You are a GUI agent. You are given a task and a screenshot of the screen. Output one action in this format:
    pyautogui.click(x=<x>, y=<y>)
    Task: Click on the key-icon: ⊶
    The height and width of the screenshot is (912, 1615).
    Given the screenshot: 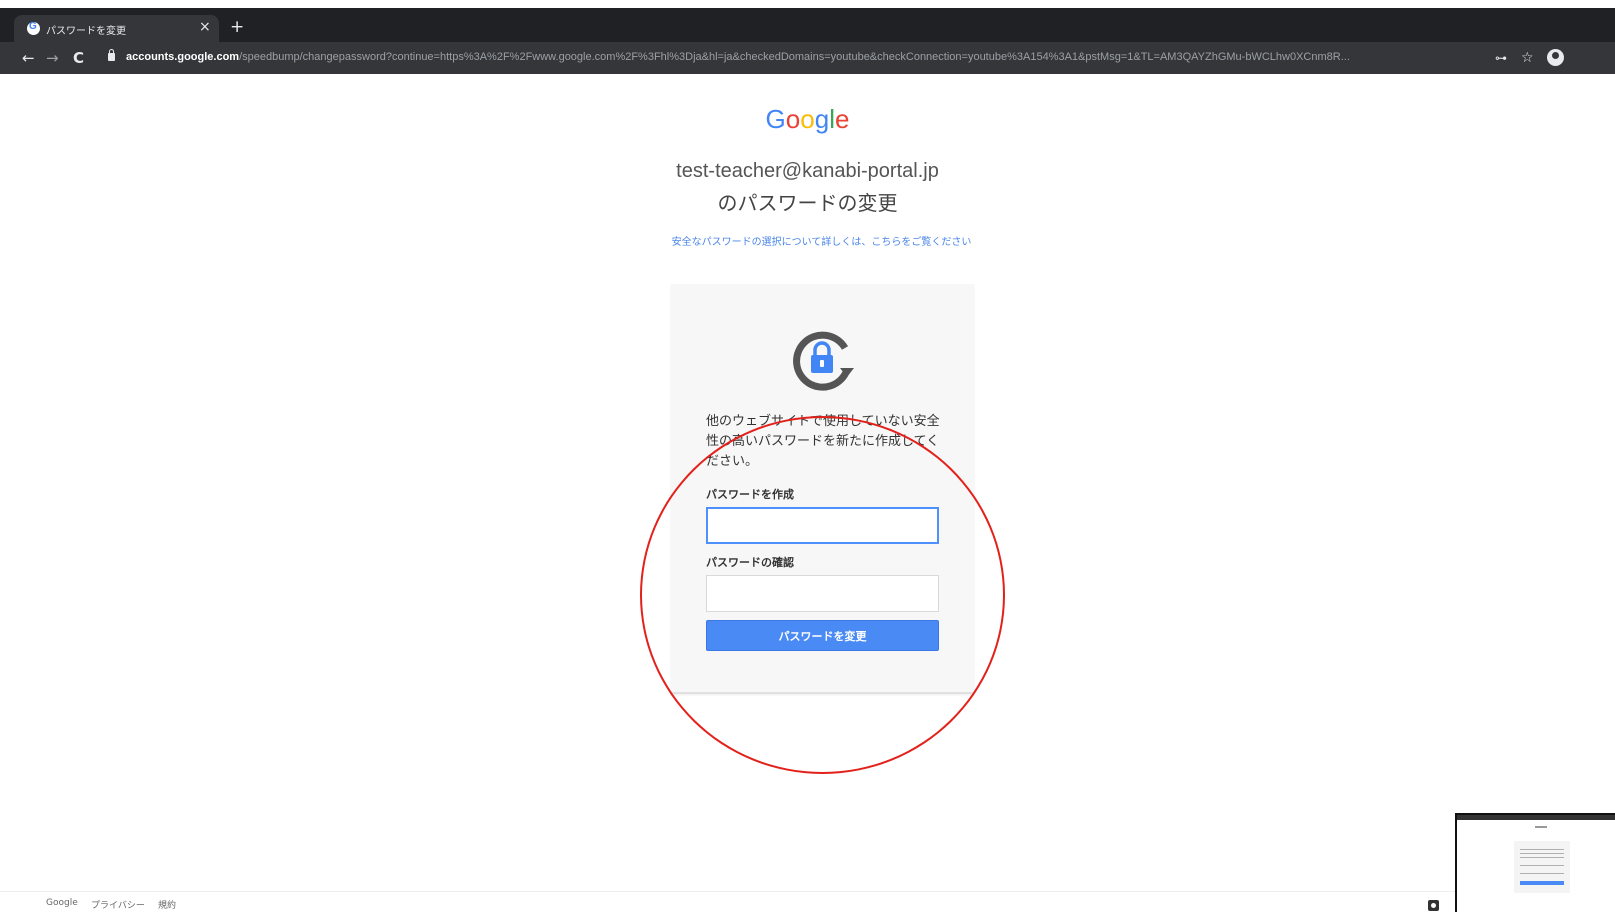 What is the action you would take?
    pyautogui.click(x=1501, y=58)
    